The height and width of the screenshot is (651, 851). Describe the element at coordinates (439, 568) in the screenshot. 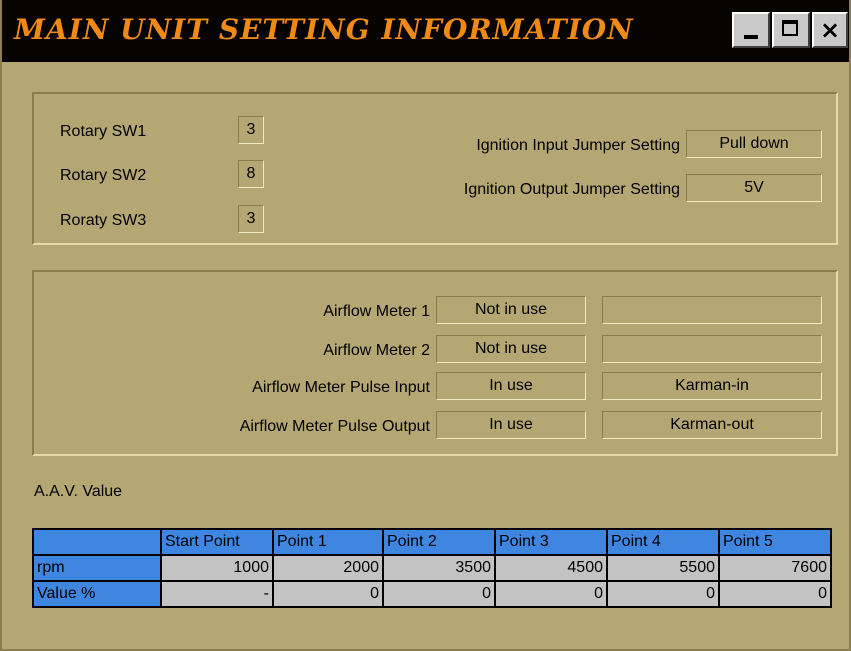

I see `aav-cell: 3500` at that location.